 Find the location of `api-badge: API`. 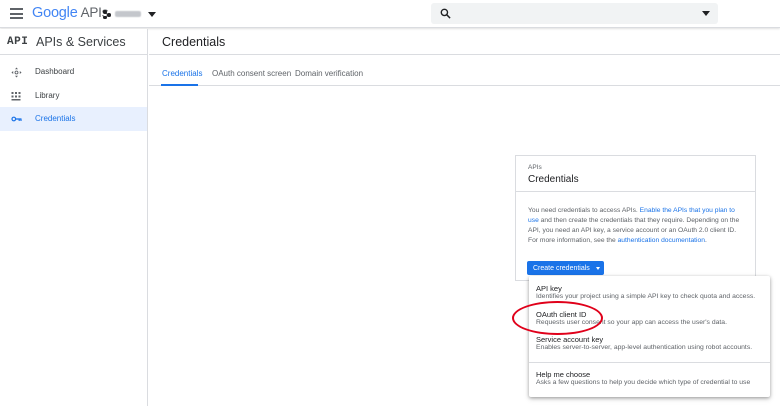

api-badge: API is located at coordinates (18, 42).